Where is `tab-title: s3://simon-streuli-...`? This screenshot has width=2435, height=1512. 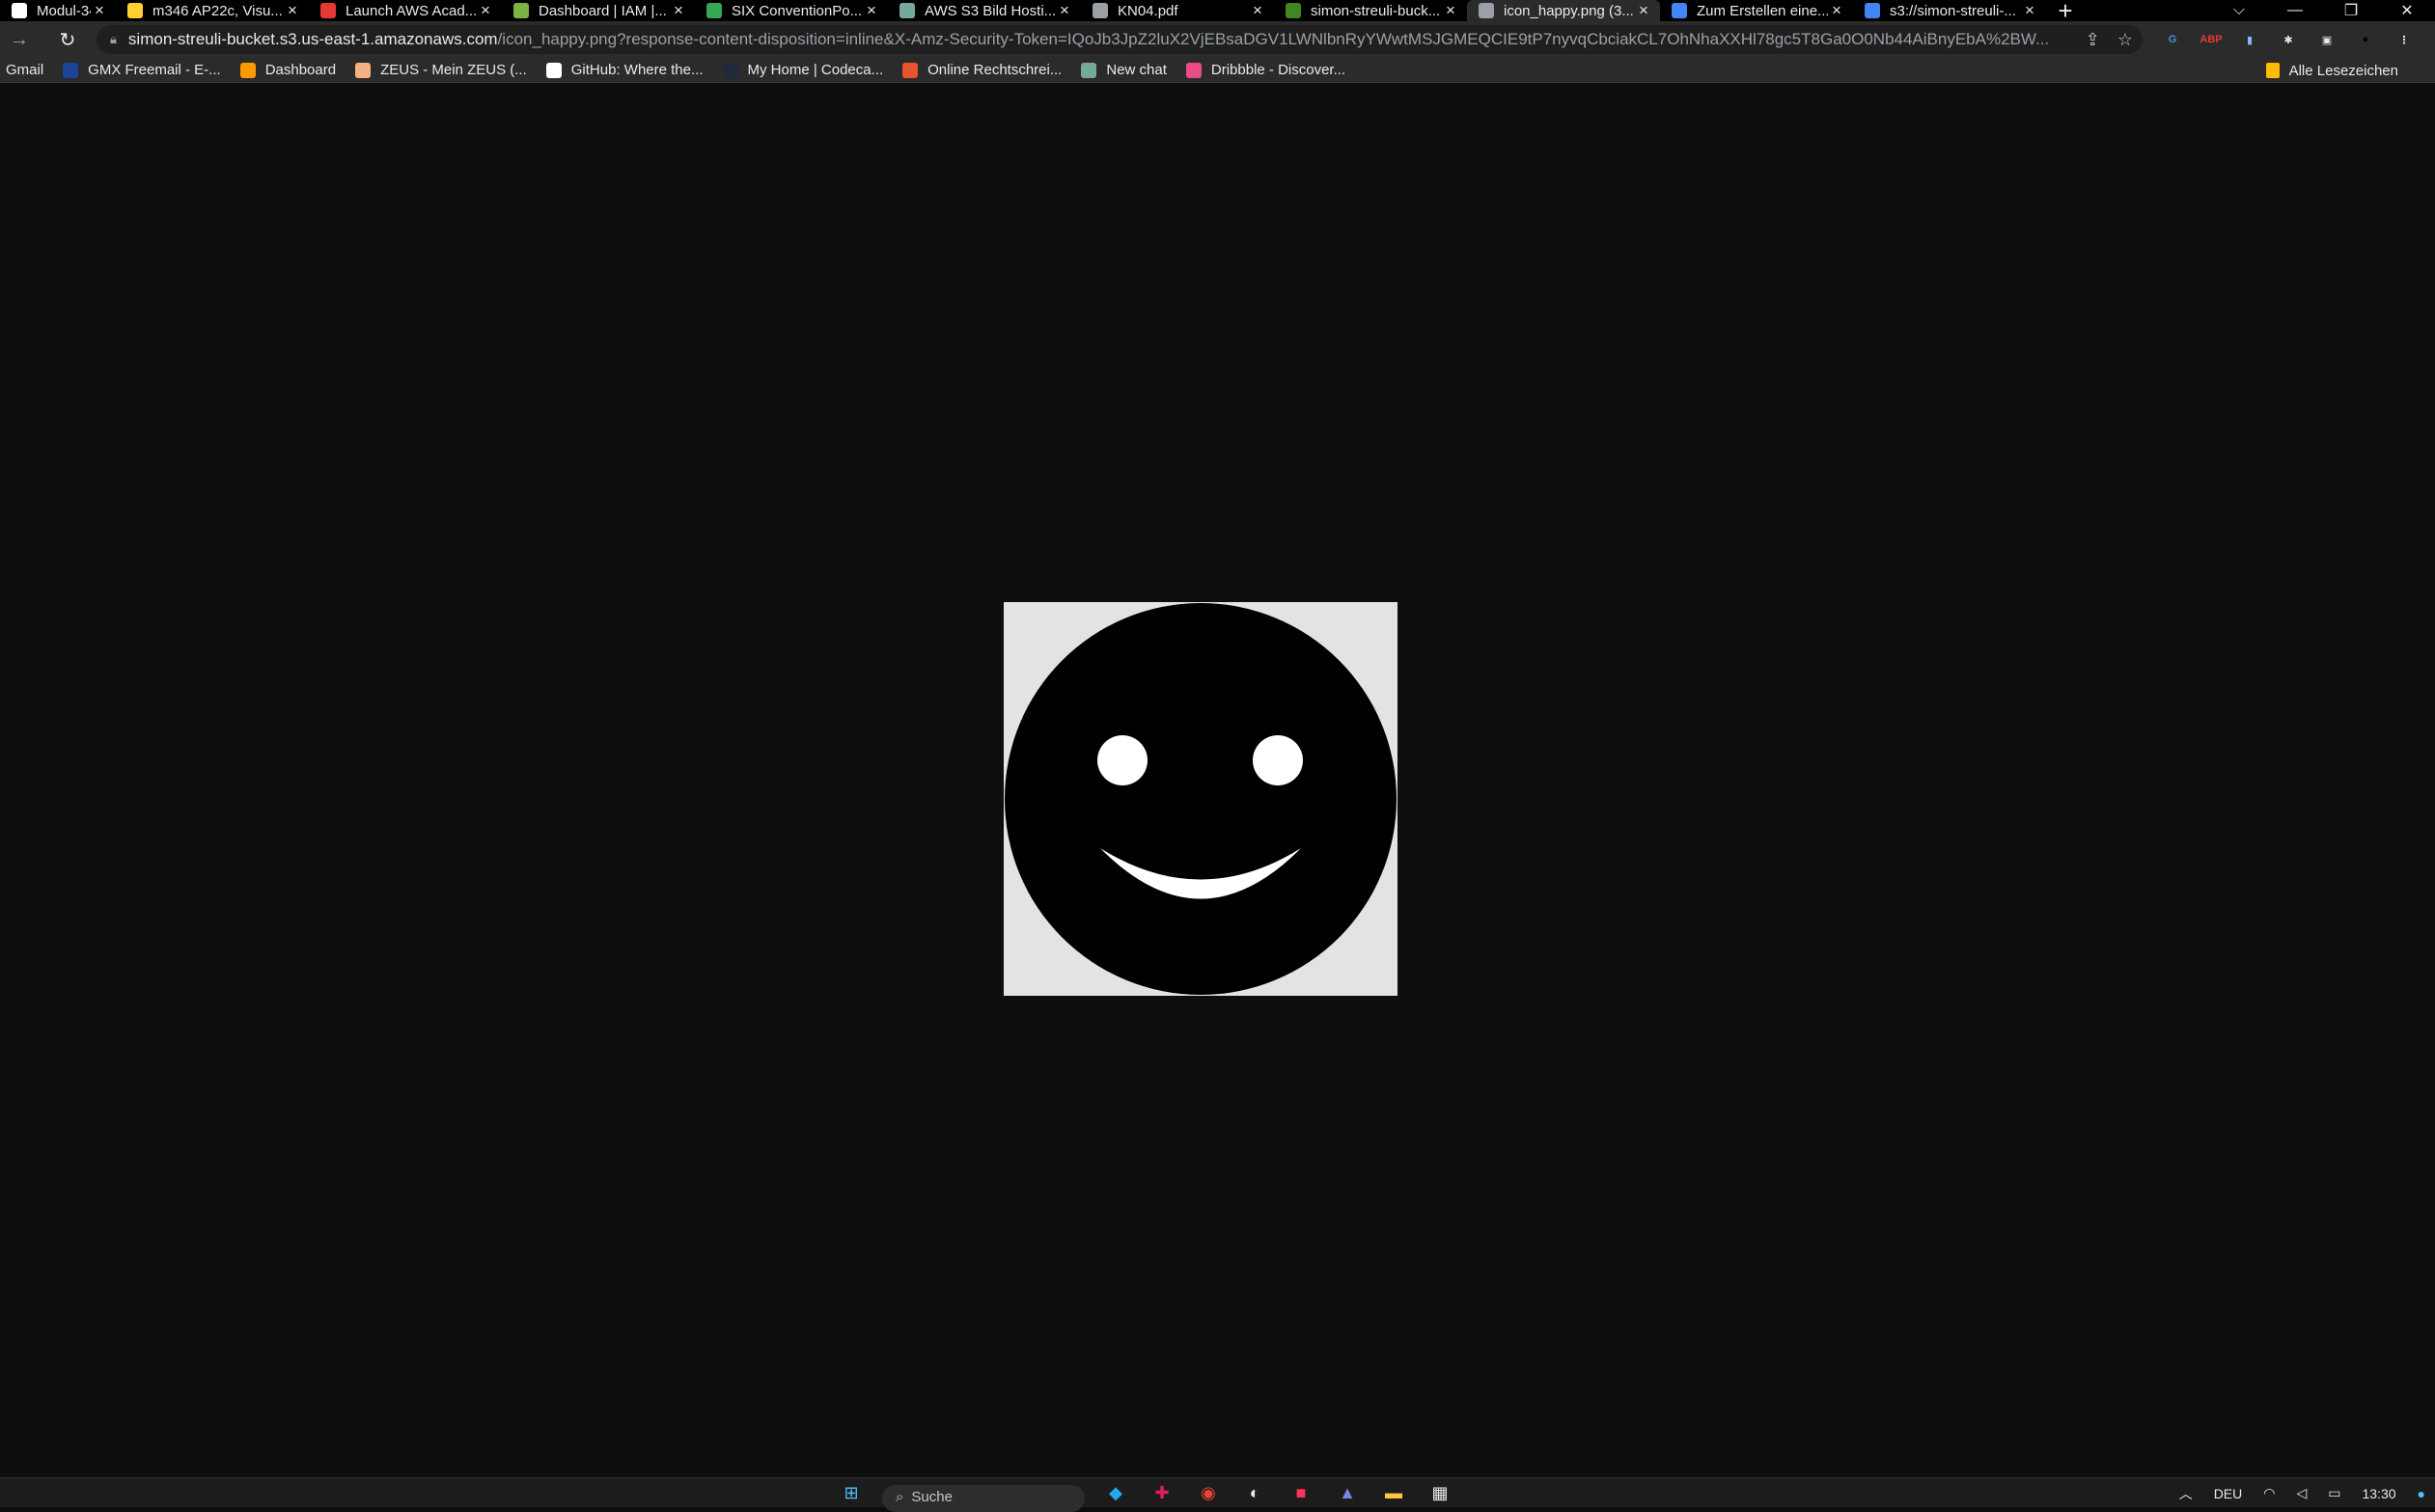 tab-title: s3://simon-streuli-... is located at coordinates (1953, 10).